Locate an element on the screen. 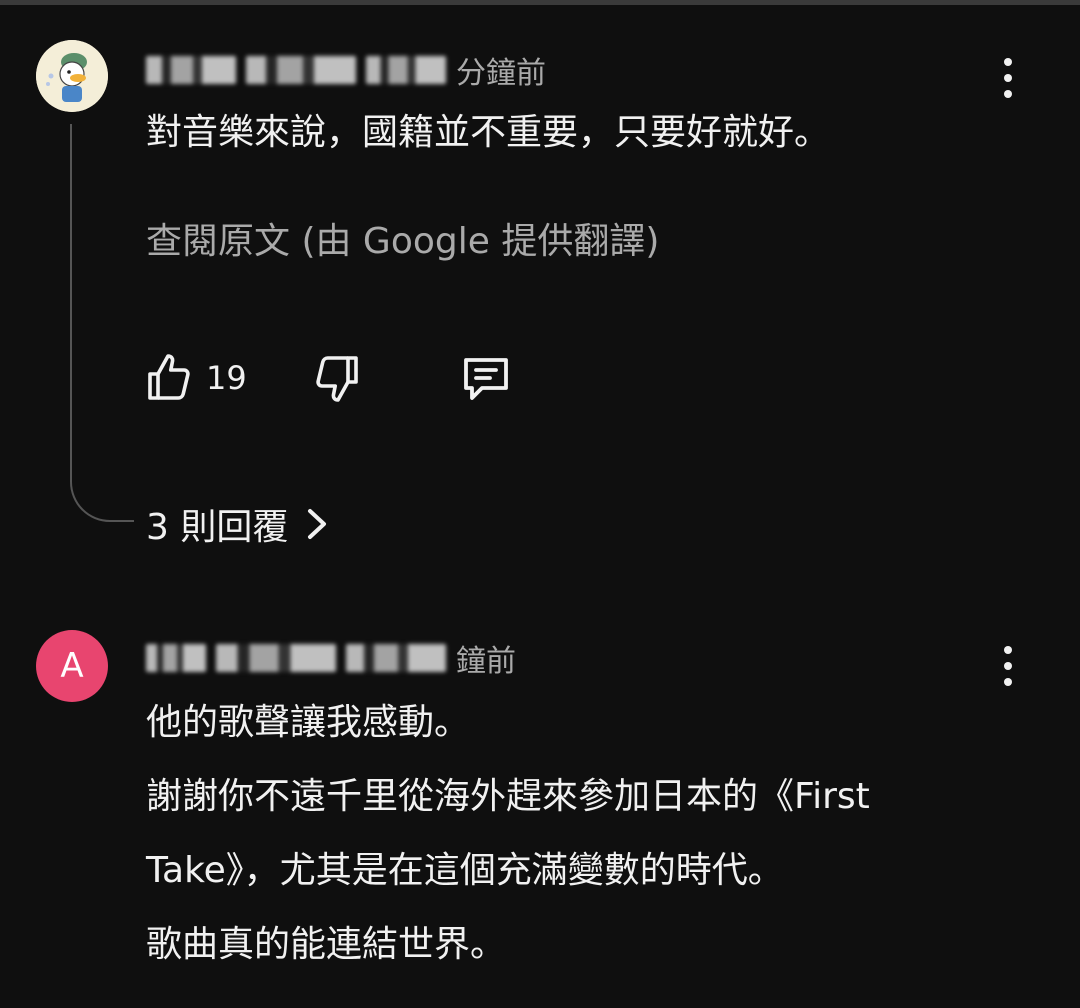 This screenshot has width=1080, height=1008. replies-button: 3 則回覆 is located at coordinates (237, 524).